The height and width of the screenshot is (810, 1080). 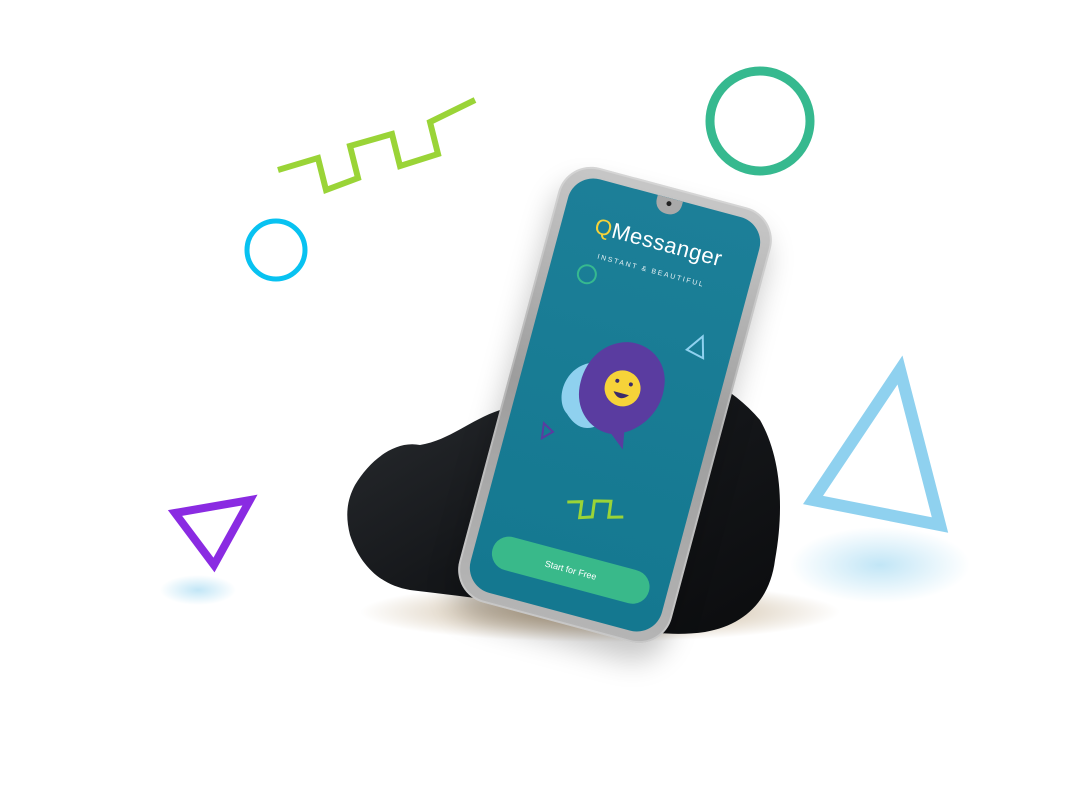 I want to click on small-ring-icon, so click(x=276, y=250).